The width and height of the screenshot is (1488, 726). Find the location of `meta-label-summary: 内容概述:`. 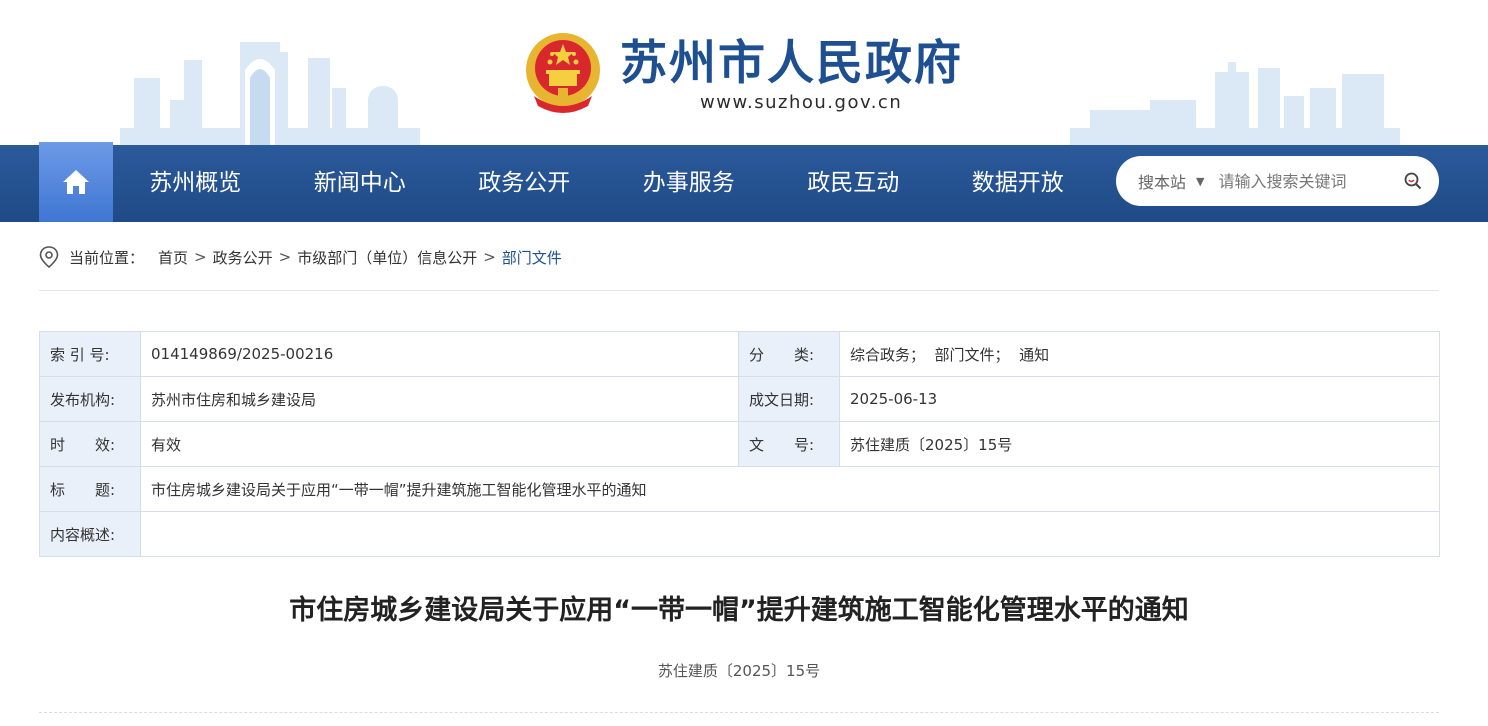

meta-label-summary: 内容概述: is located at coordinates (90, 534).